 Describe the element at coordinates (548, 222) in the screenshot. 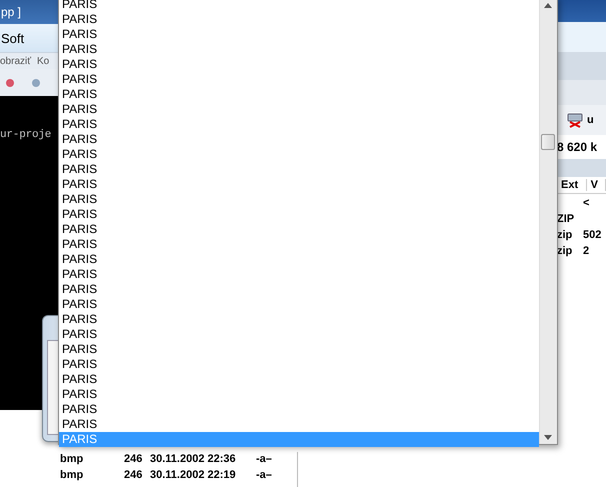

I see `scrollbar` at that location.